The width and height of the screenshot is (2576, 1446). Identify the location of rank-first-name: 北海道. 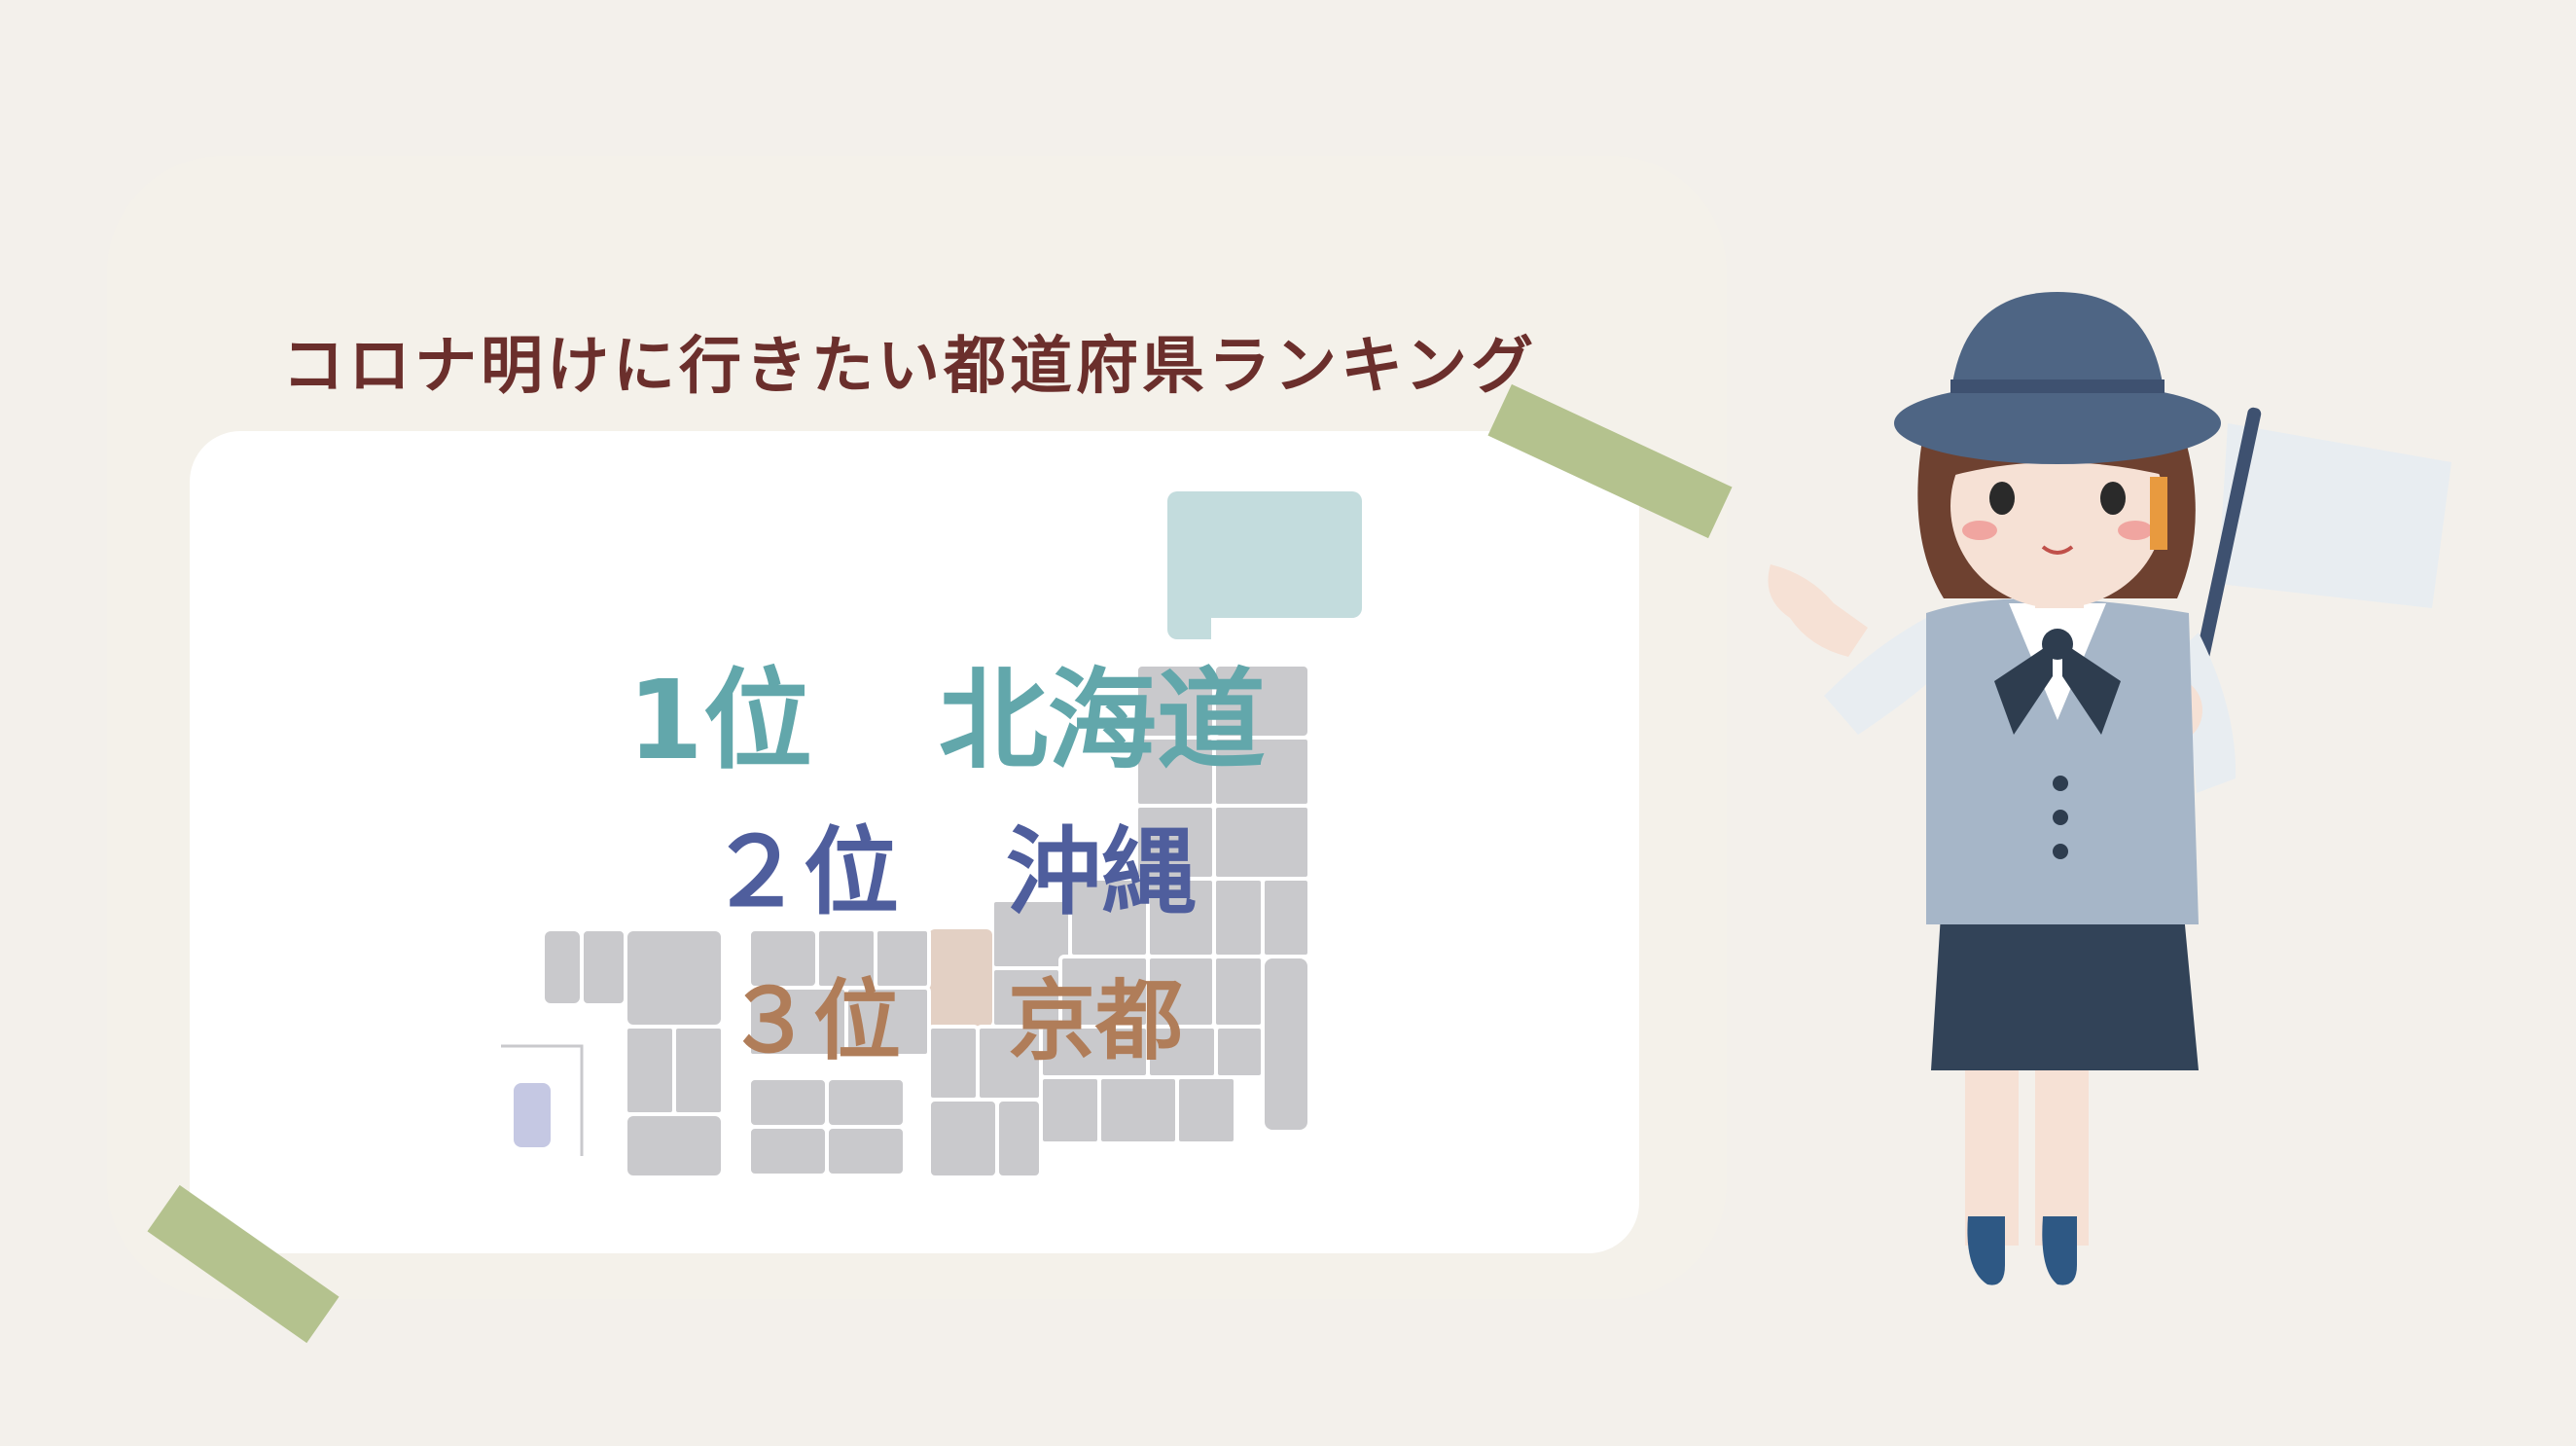
(1102, 721).